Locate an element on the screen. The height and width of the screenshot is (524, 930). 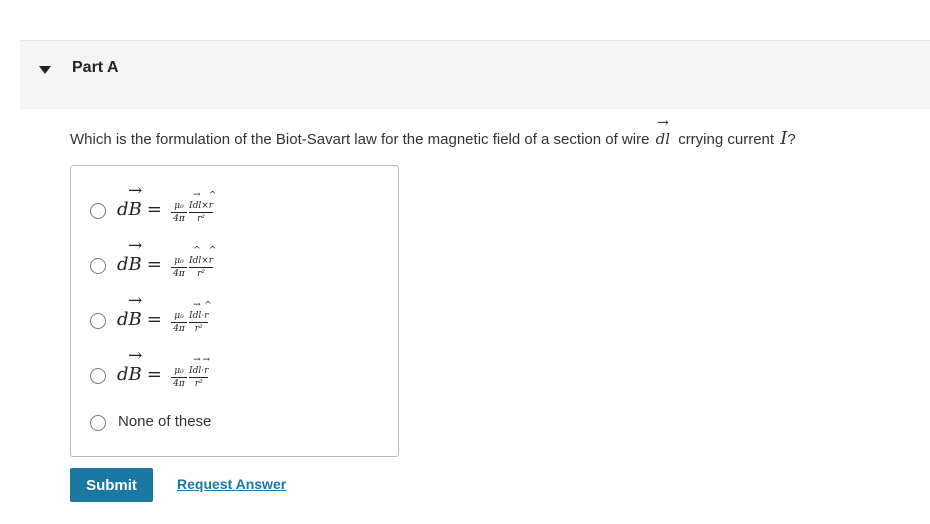
submit-button: Submit is located at coordinates (111, 485).